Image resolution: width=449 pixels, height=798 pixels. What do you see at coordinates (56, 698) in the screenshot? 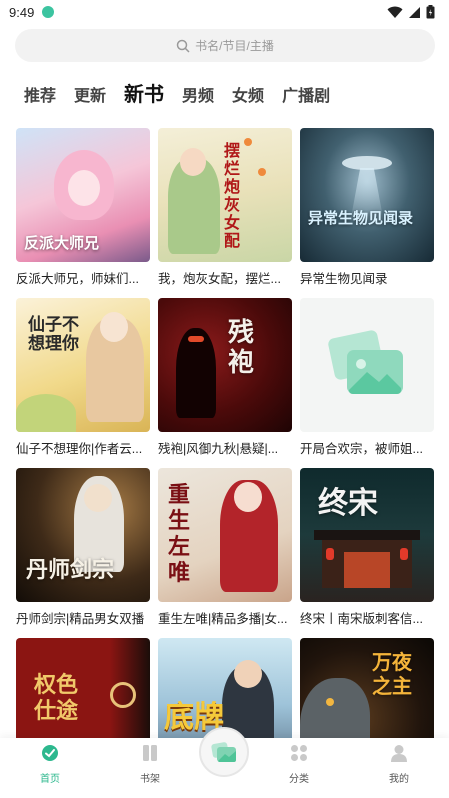
I see `book-cover-title: 权色仕途` at bounding box center [56, 698].